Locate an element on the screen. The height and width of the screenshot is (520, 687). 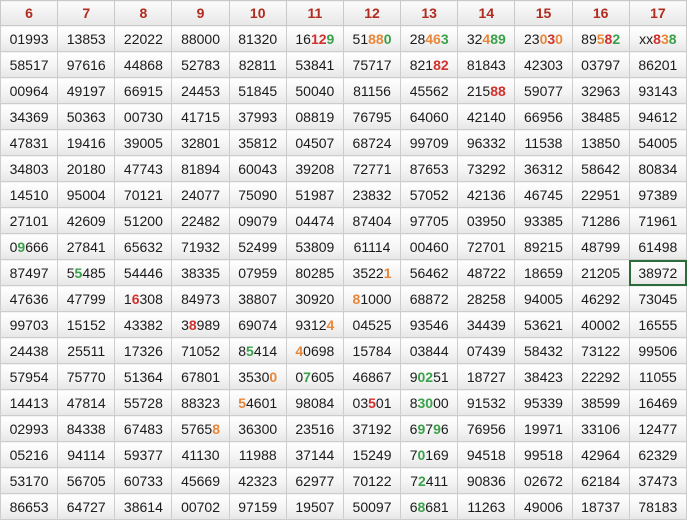
table-cell: 04525 is located at coordinates (372, 324).